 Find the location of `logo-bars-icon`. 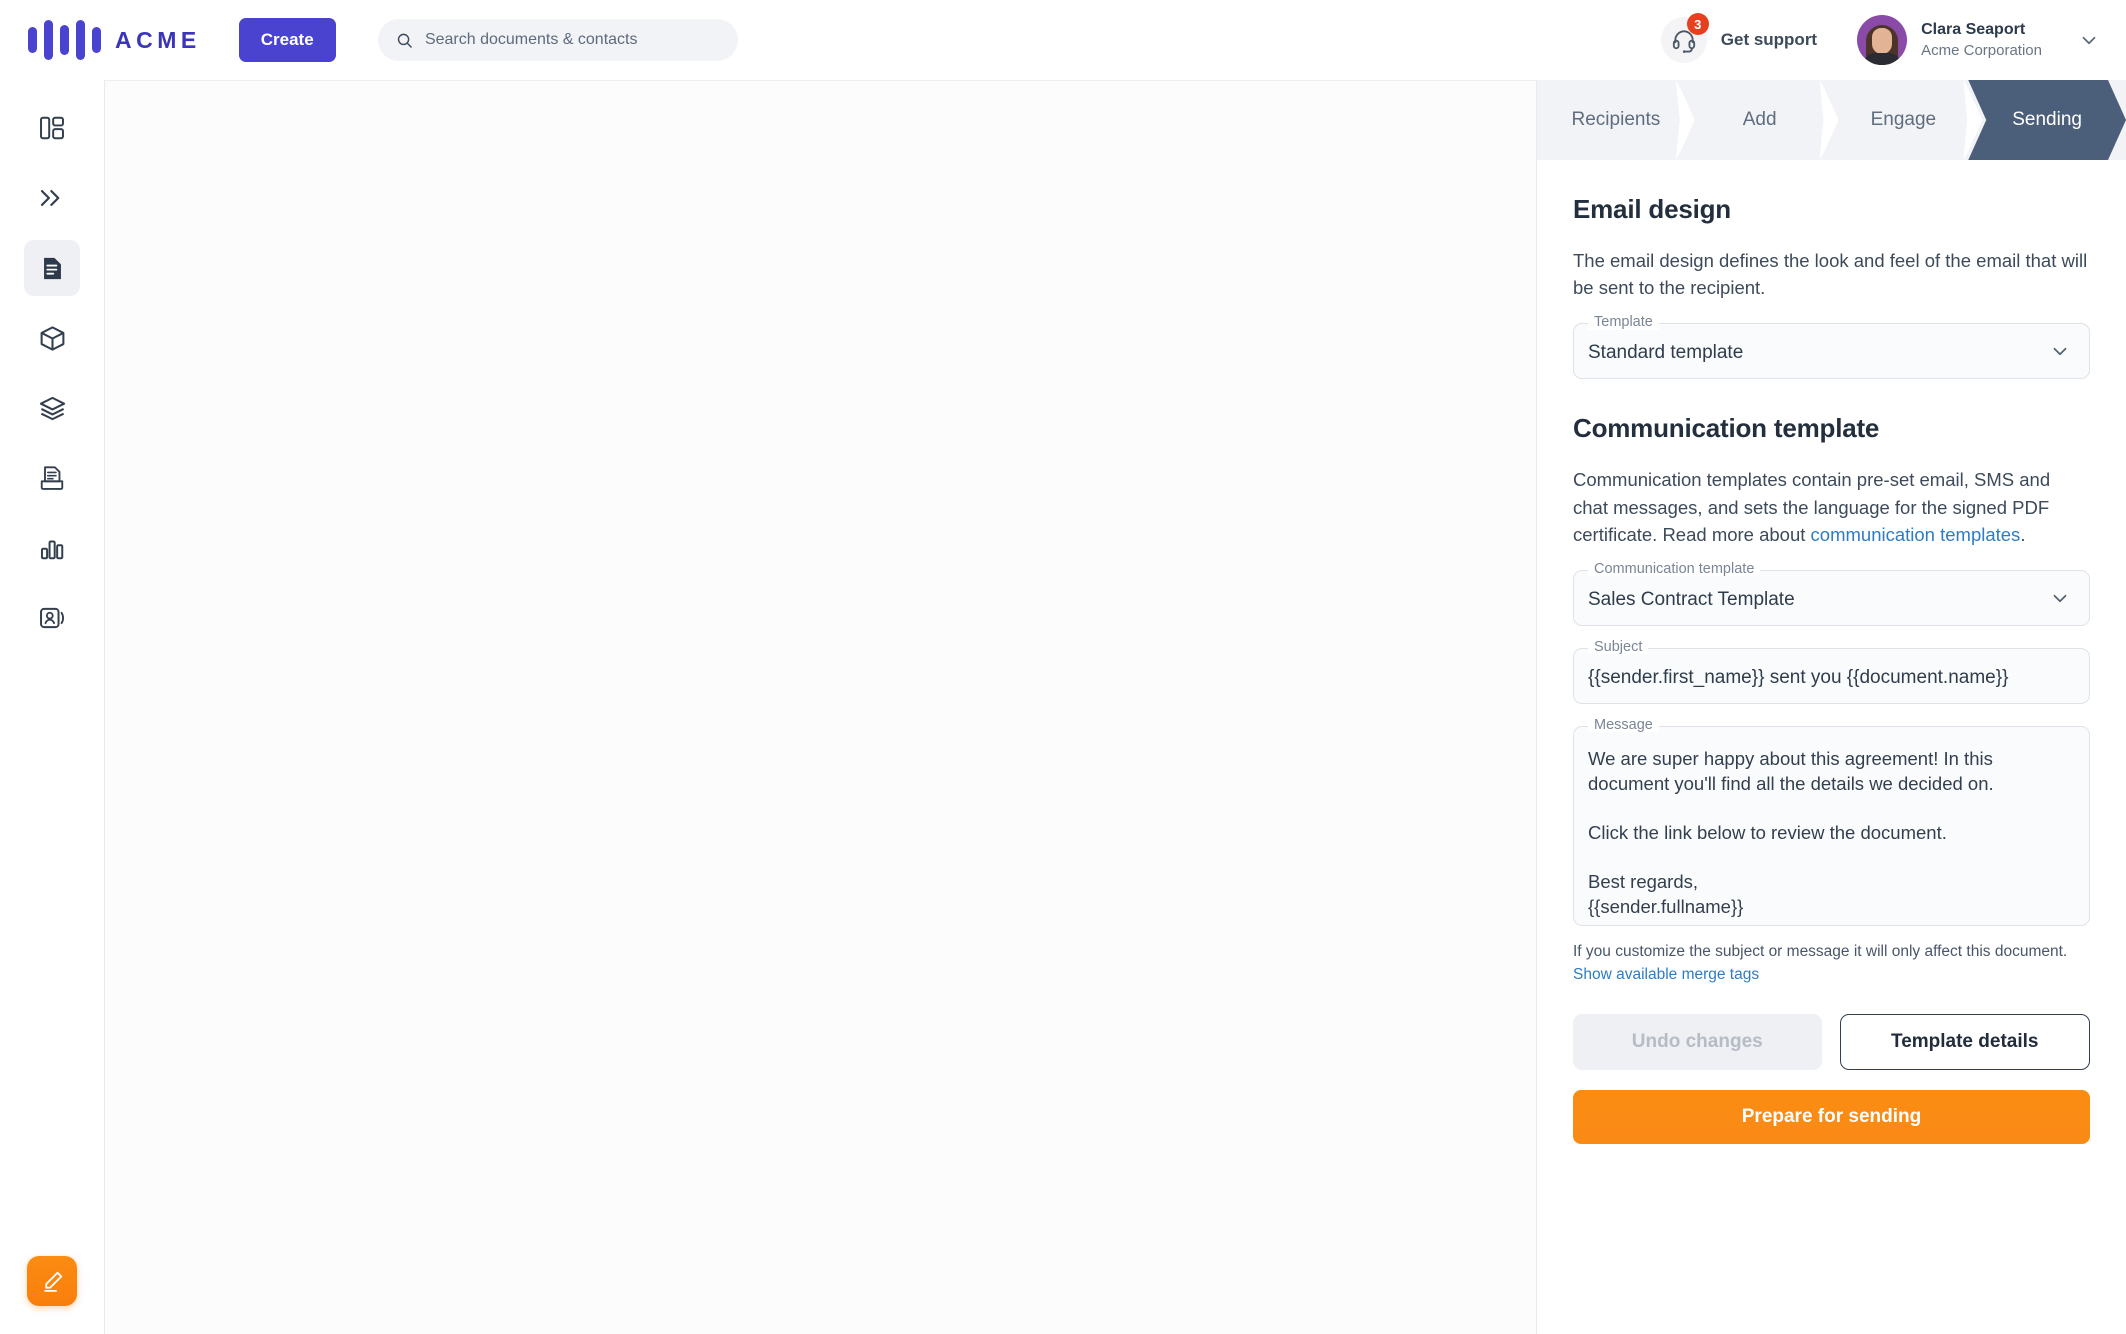

logo-bars-icon is located at coordinates (64, 40).